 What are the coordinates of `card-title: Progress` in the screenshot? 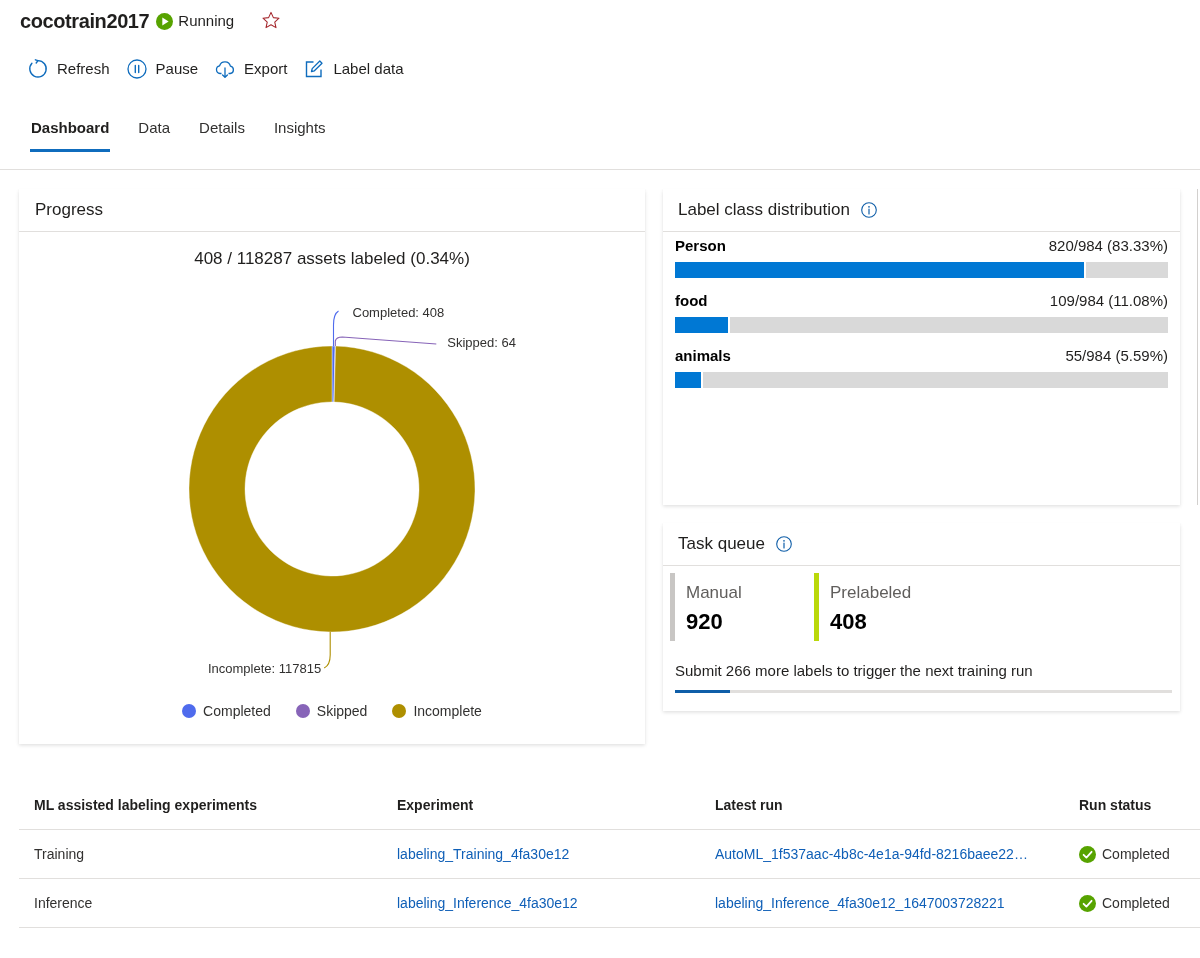 It's located at (69, 210).